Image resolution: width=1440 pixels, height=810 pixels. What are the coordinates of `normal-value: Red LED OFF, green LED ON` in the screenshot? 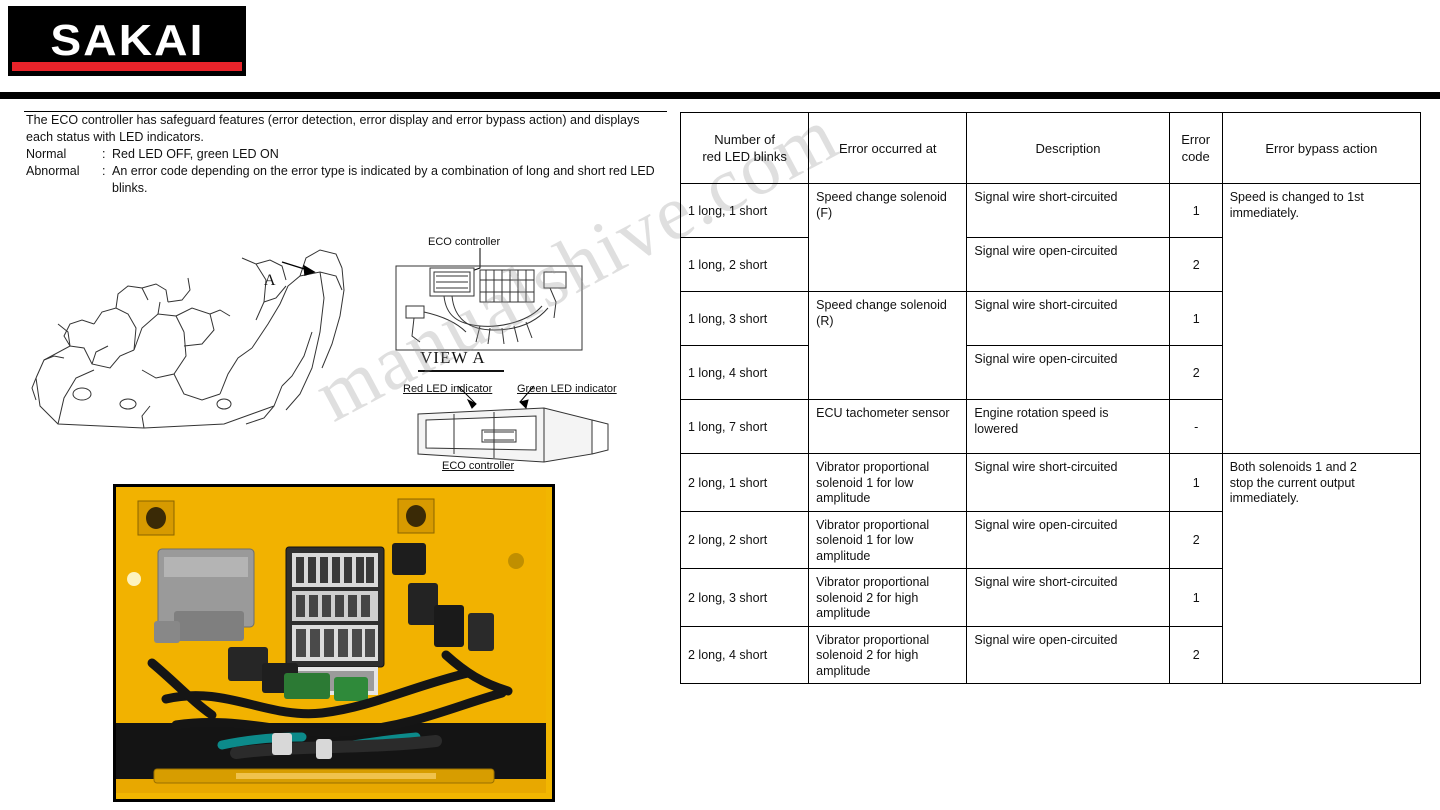 It's located at (195, 154).